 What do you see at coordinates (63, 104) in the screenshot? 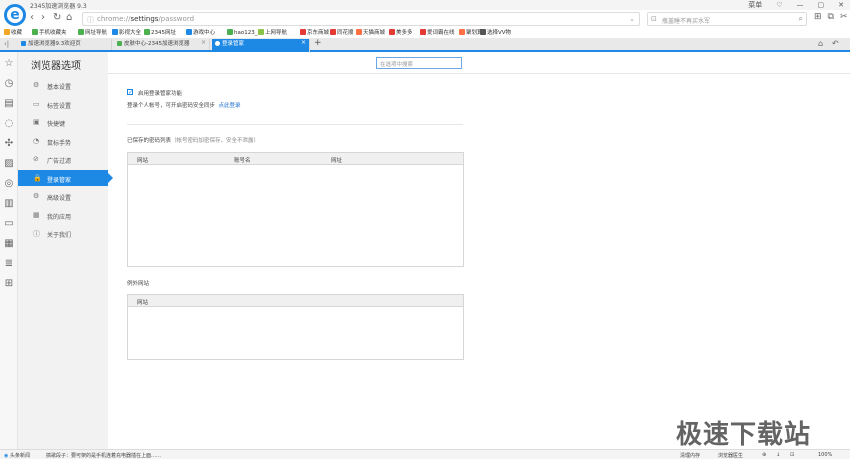
I see `nav-item: ▭ 标签设置` at bounding box center [63, 104].